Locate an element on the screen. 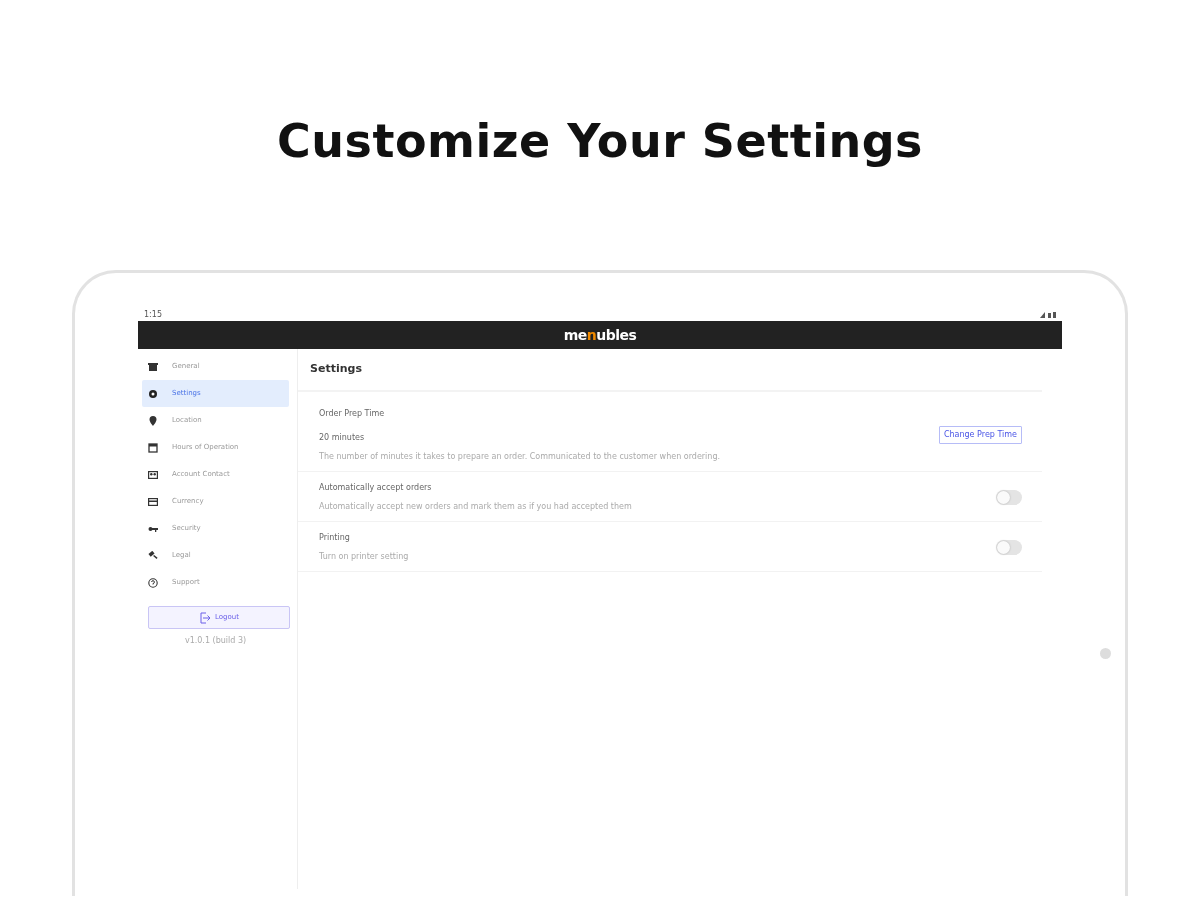 The width and height of the screenshot is (1200, 900). setting-title: Automatically accept orders is located at coordinates (376, 487).